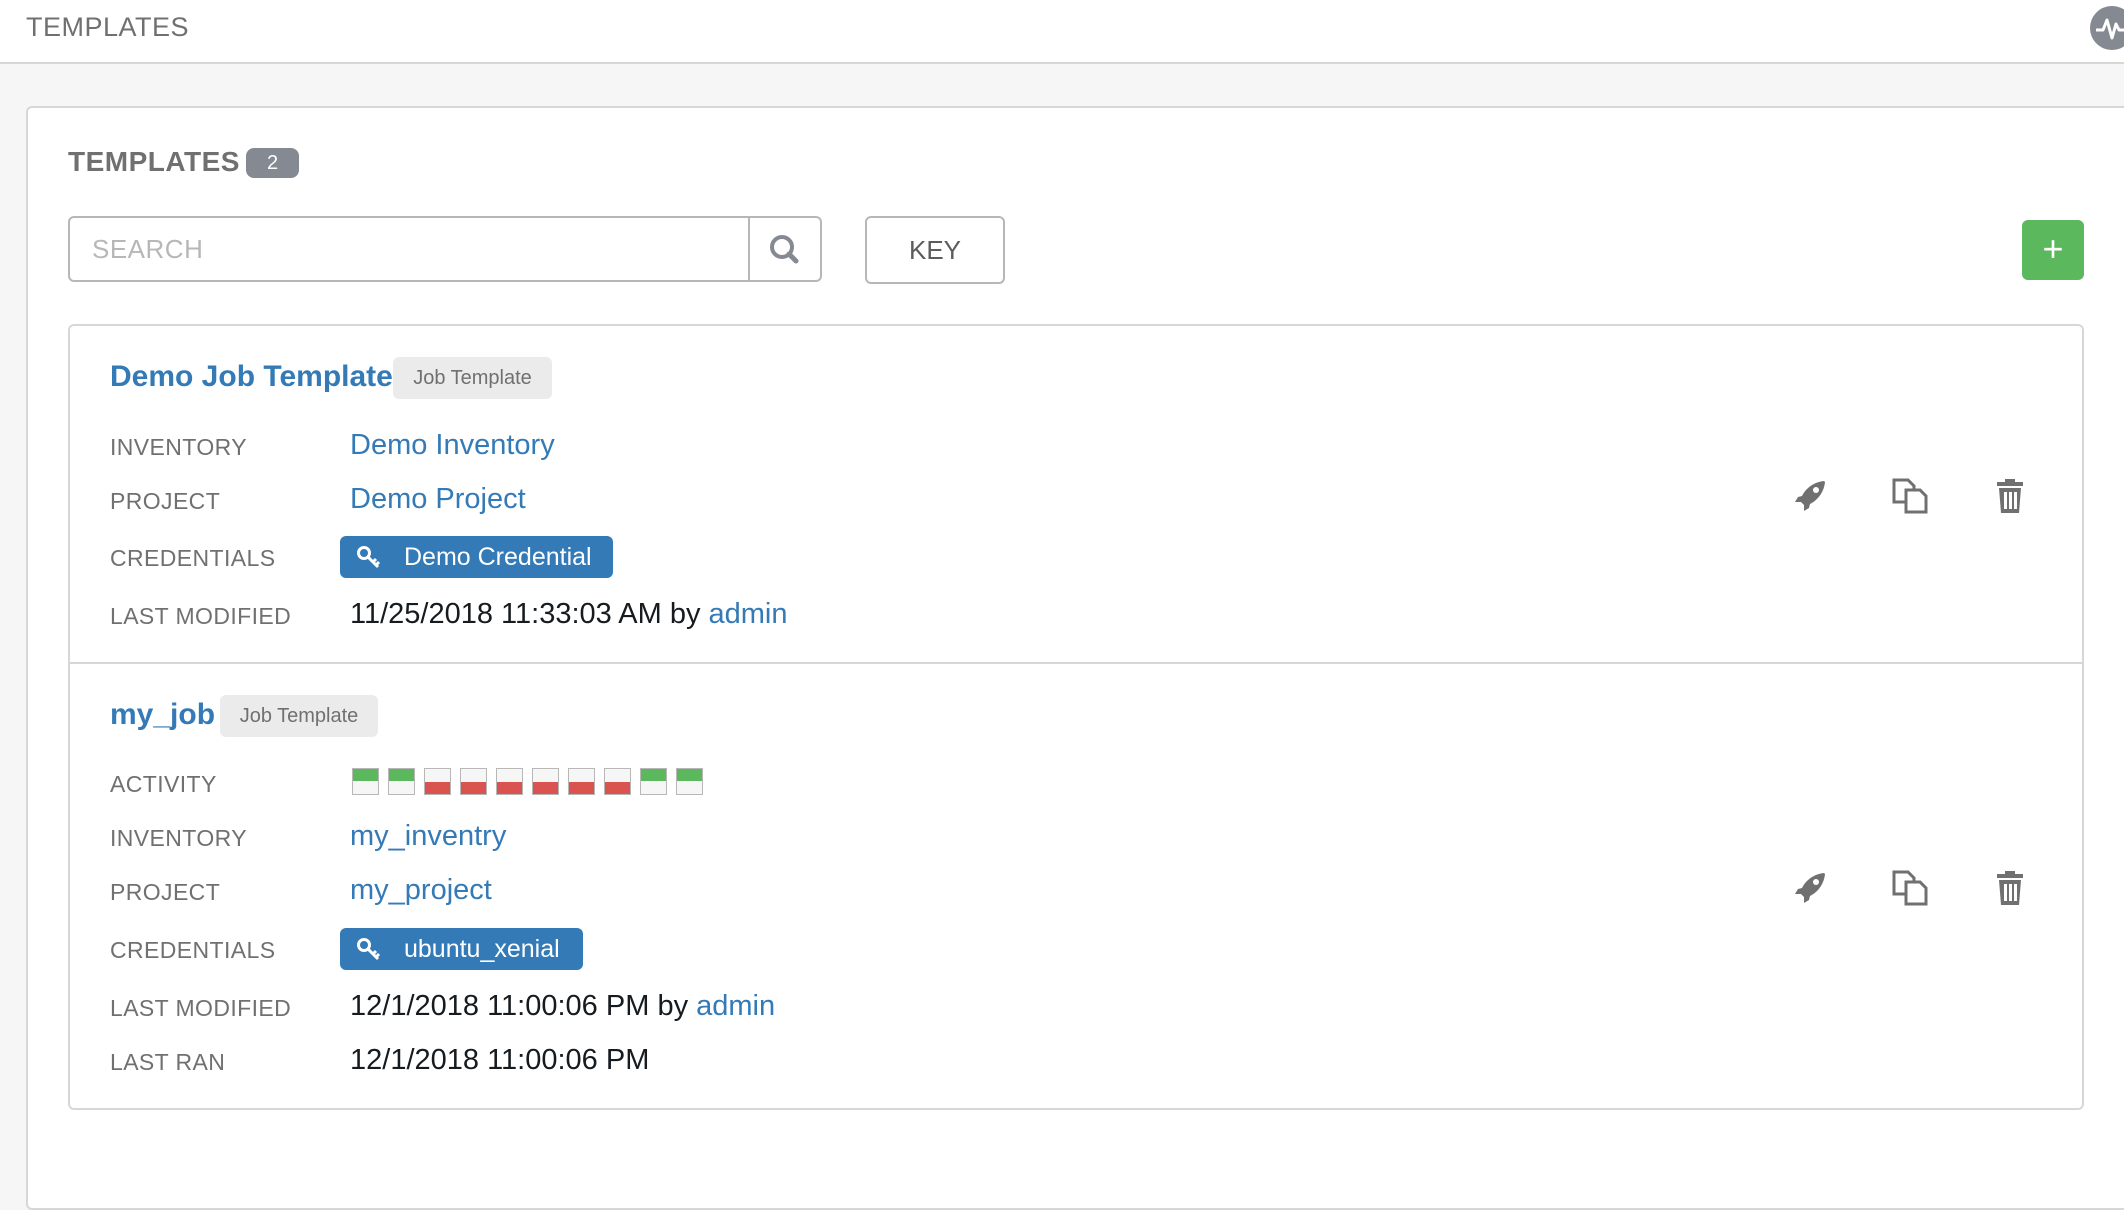 The image size is (2124, 1210). I want to click on pulse-icon, so click(2107, 28).